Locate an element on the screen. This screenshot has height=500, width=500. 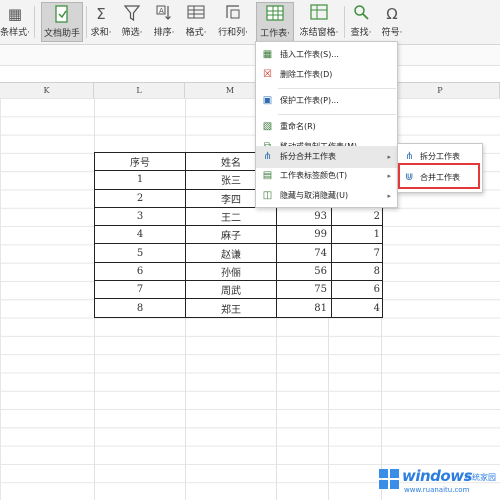
column-header-bar: K L M N O P is located at coordinates (250, 90).